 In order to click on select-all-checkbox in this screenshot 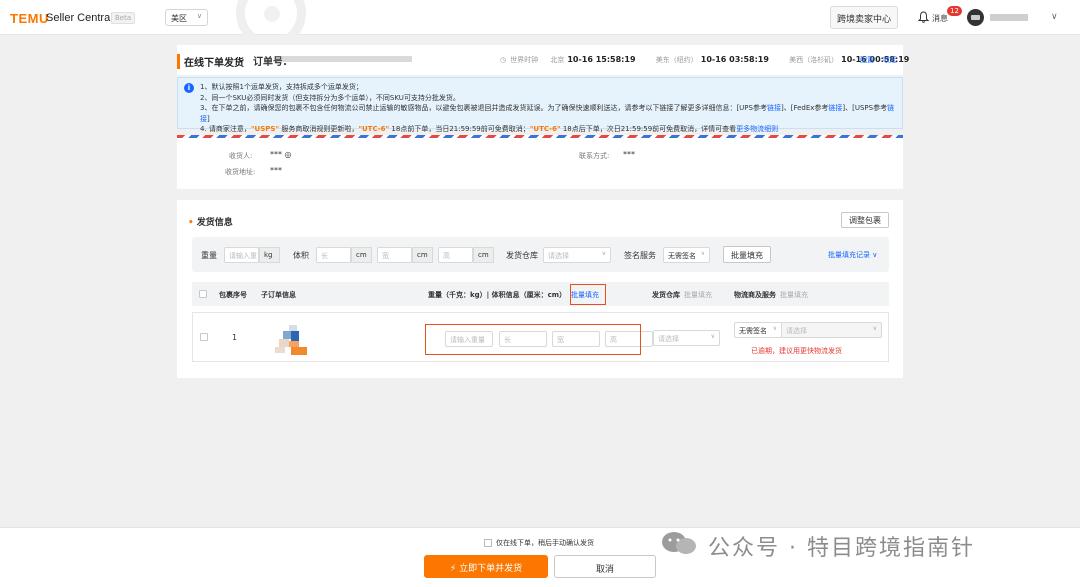, I will do `click(203, 294)`.